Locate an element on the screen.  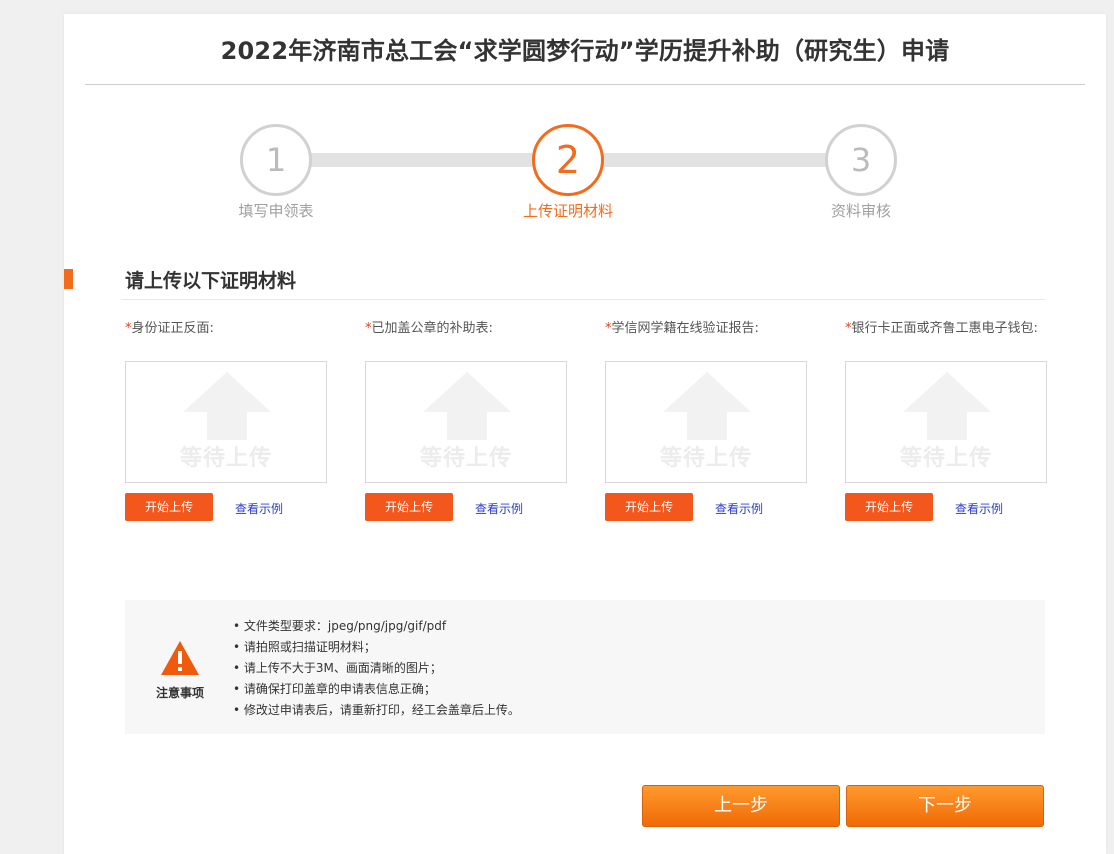
step-upload-materials: 2 上传证明材料 is located at coordinates (568, 172).